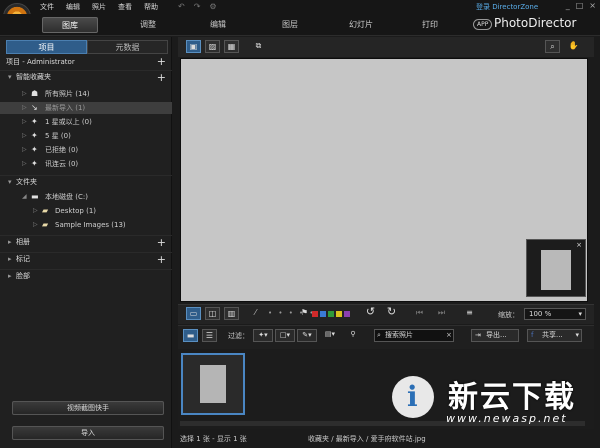 This screenshot has width=600, height=448. Describe the element at coordinates (86, 150) in the screenshot. I see `smart-item: ▷ ✦ 已拒绝 (0)` at that location.